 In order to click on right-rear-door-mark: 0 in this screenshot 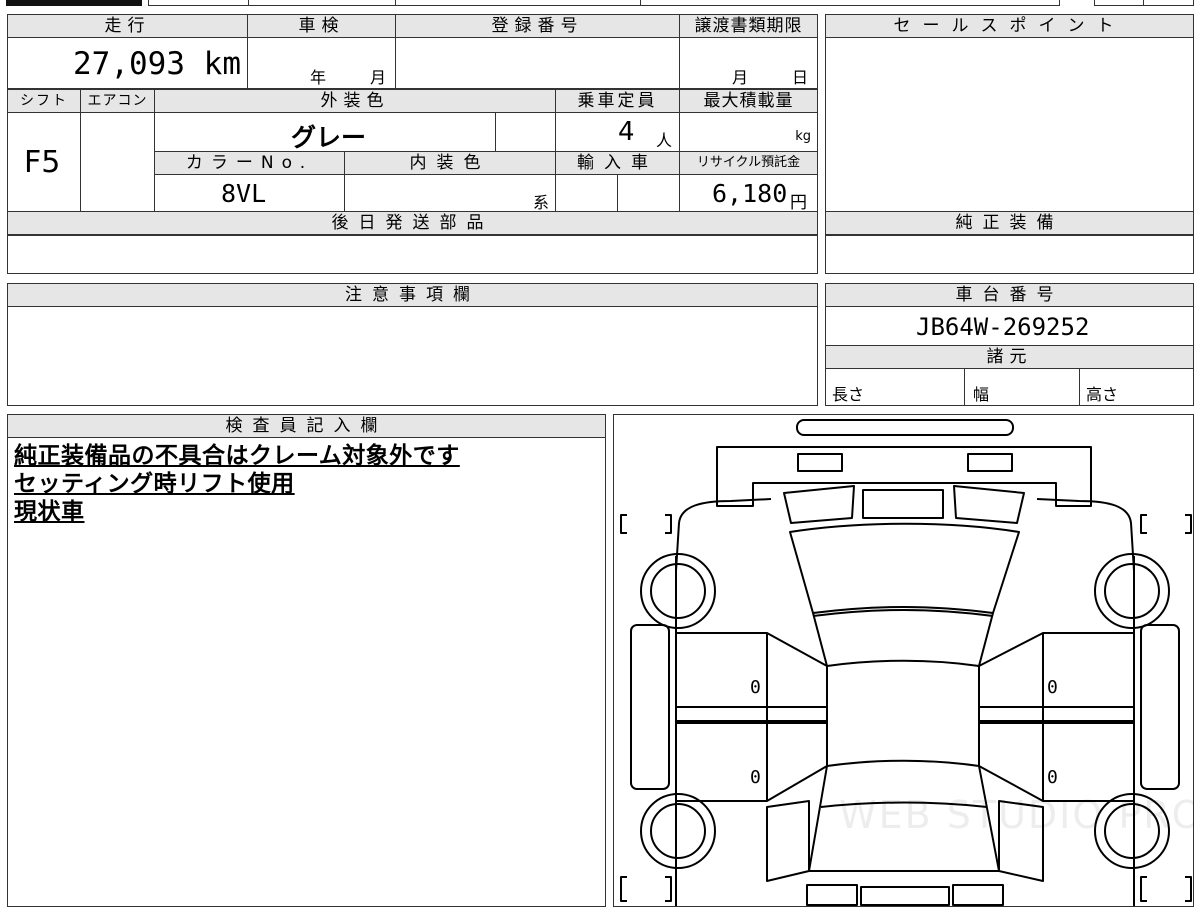, I will do `click(1052, 687)`.